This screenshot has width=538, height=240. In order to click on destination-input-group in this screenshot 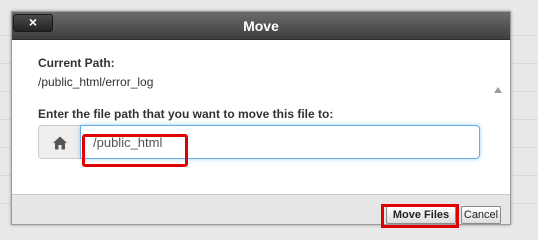, I will do `click(259, 142)`.